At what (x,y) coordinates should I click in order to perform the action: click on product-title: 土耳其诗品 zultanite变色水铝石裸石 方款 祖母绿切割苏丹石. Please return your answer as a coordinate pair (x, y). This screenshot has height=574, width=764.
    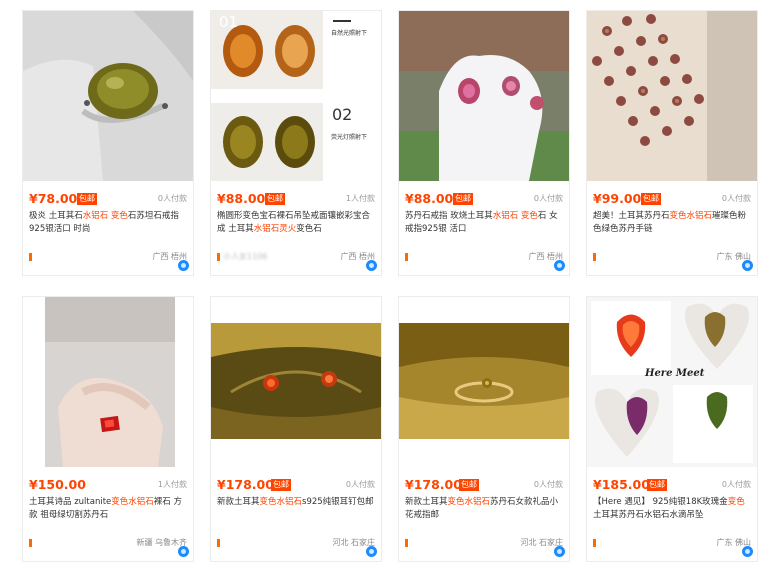
    Looking at the image, I should click on (109, 509).